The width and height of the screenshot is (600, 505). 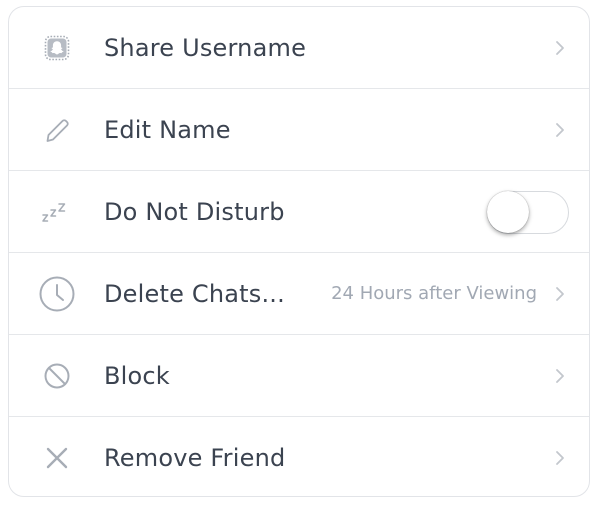 What do you see at coordinates (57, 458) in the screenshot?
I see `x-icon` at bounding box center [57, 458].